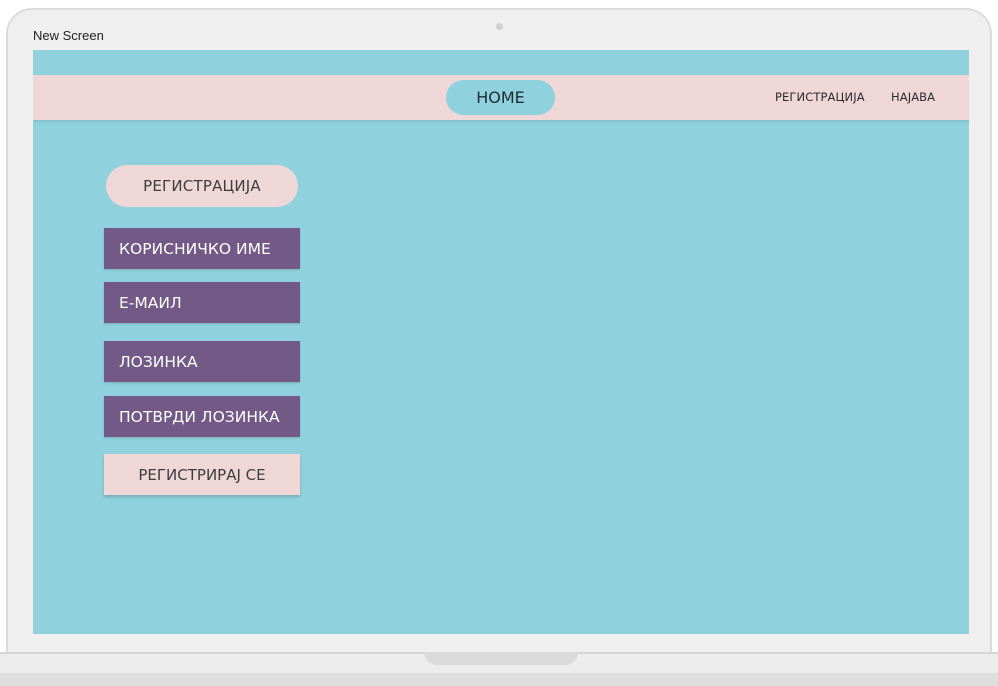  I want to click on navbar: HOME РЕГИСТРАЦИЈА НАЈАВА, so click(501, 97).